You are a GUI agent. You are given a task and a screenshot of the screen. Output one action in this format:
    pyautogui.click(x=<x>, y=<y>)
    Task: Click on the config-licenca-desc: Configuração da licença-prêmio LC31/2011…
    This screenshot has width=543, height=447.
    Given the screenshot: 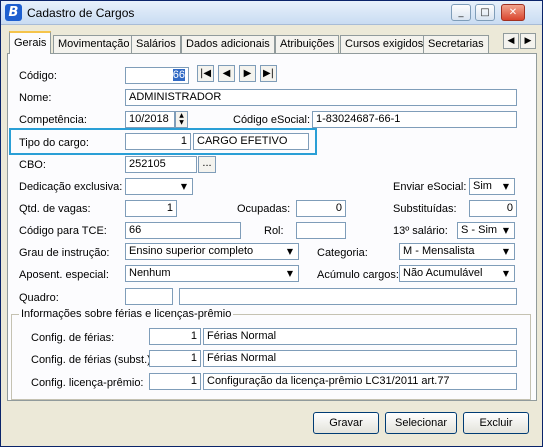 What is the action you would take?
    pyautogui.click(x=360, y=381)
    